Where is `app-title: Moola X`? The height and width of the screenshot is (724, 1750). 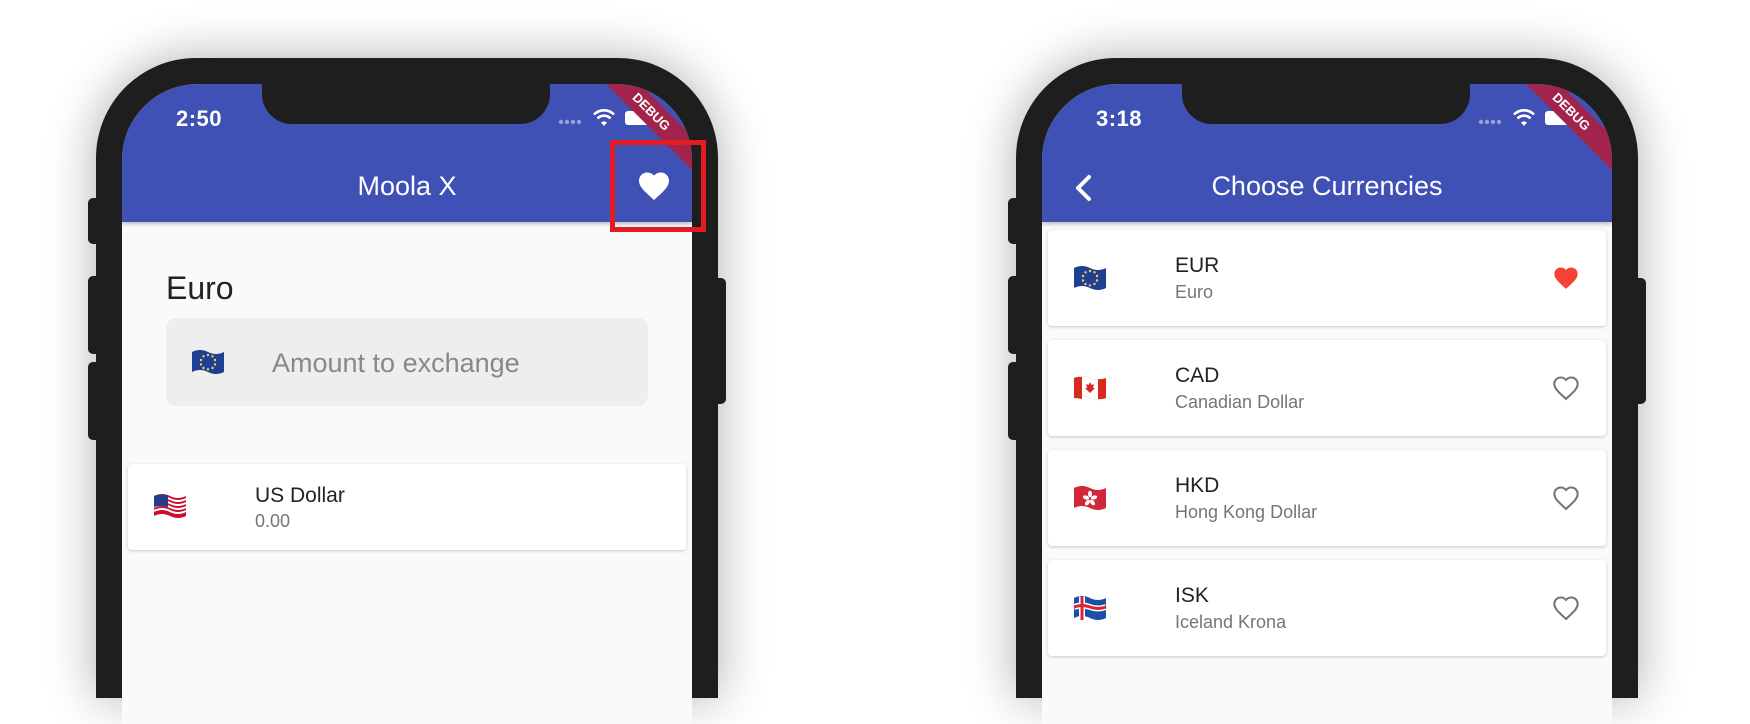 app-title: Moola X is located at coordinates (407, 186).